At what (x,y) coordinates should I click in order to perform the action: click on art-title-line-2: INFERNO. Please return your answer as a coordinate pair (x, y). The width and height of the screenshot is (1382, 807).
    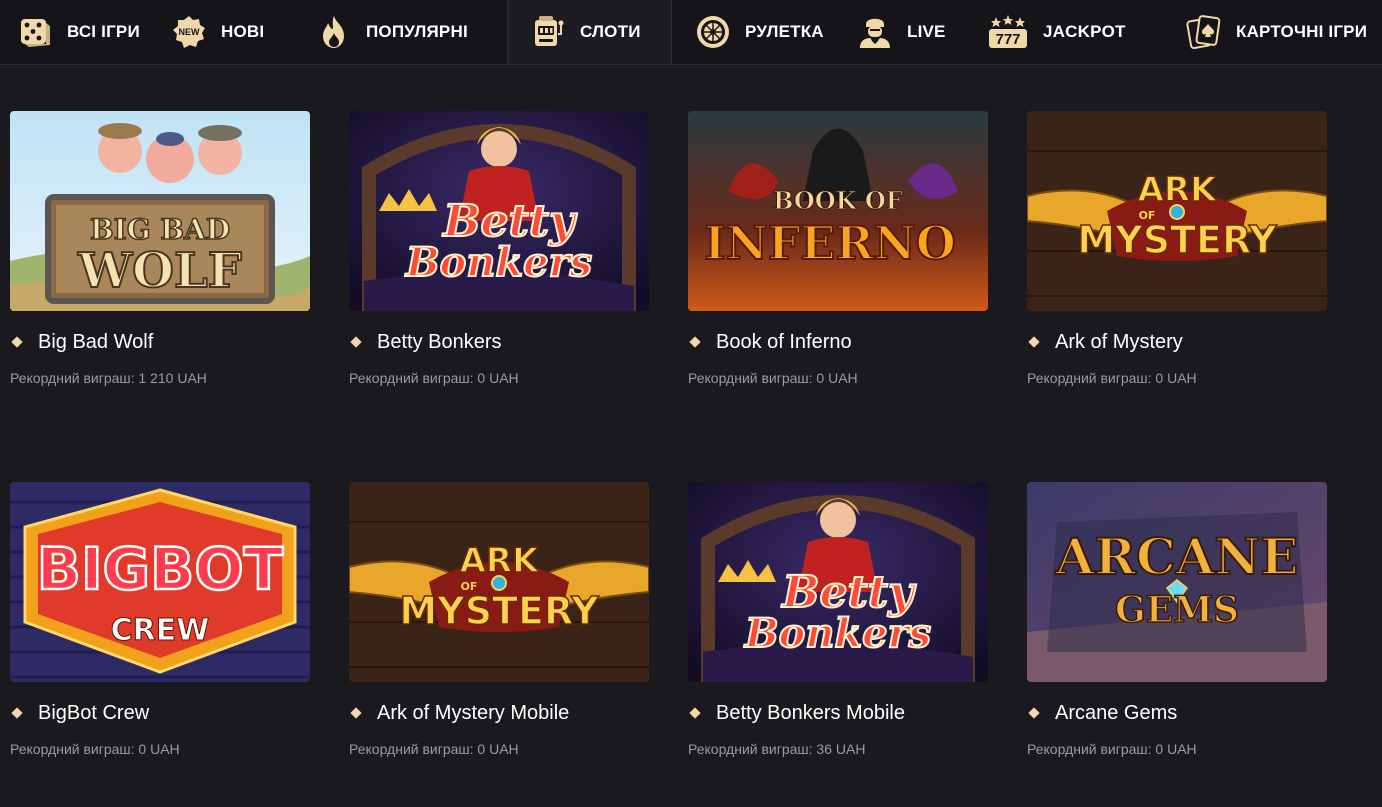
    Looking at the image, I should click on (830, 243).